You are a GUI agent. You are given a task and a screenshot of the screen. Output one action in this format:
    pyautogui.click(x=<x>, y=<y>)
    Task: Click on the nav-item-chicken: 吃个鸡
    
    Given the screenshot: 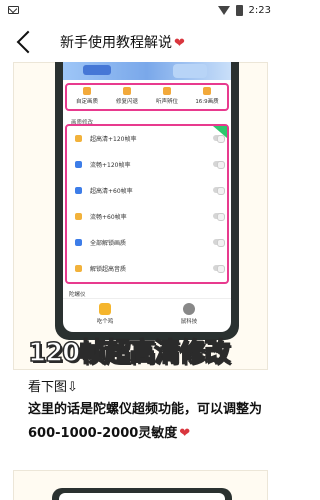 What is the action you would take?
    pyautogui.click(x=105, y=315)
    